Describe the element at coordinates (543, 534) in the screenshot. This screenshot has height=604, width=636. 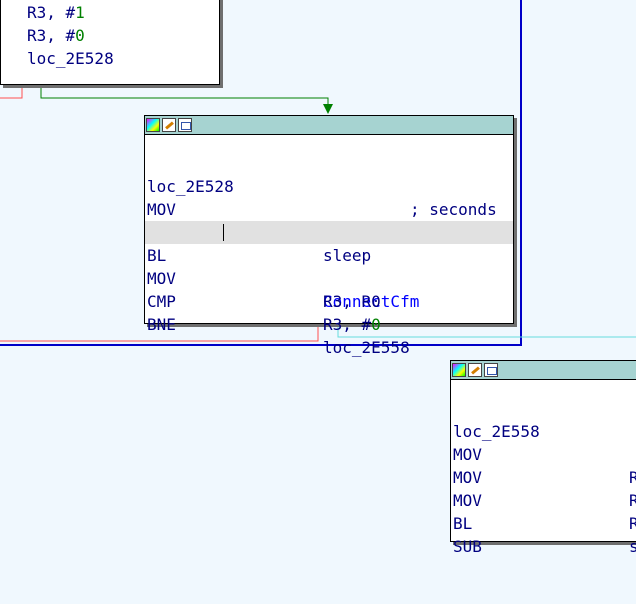
I see `instruction-row: SUB` at that location.